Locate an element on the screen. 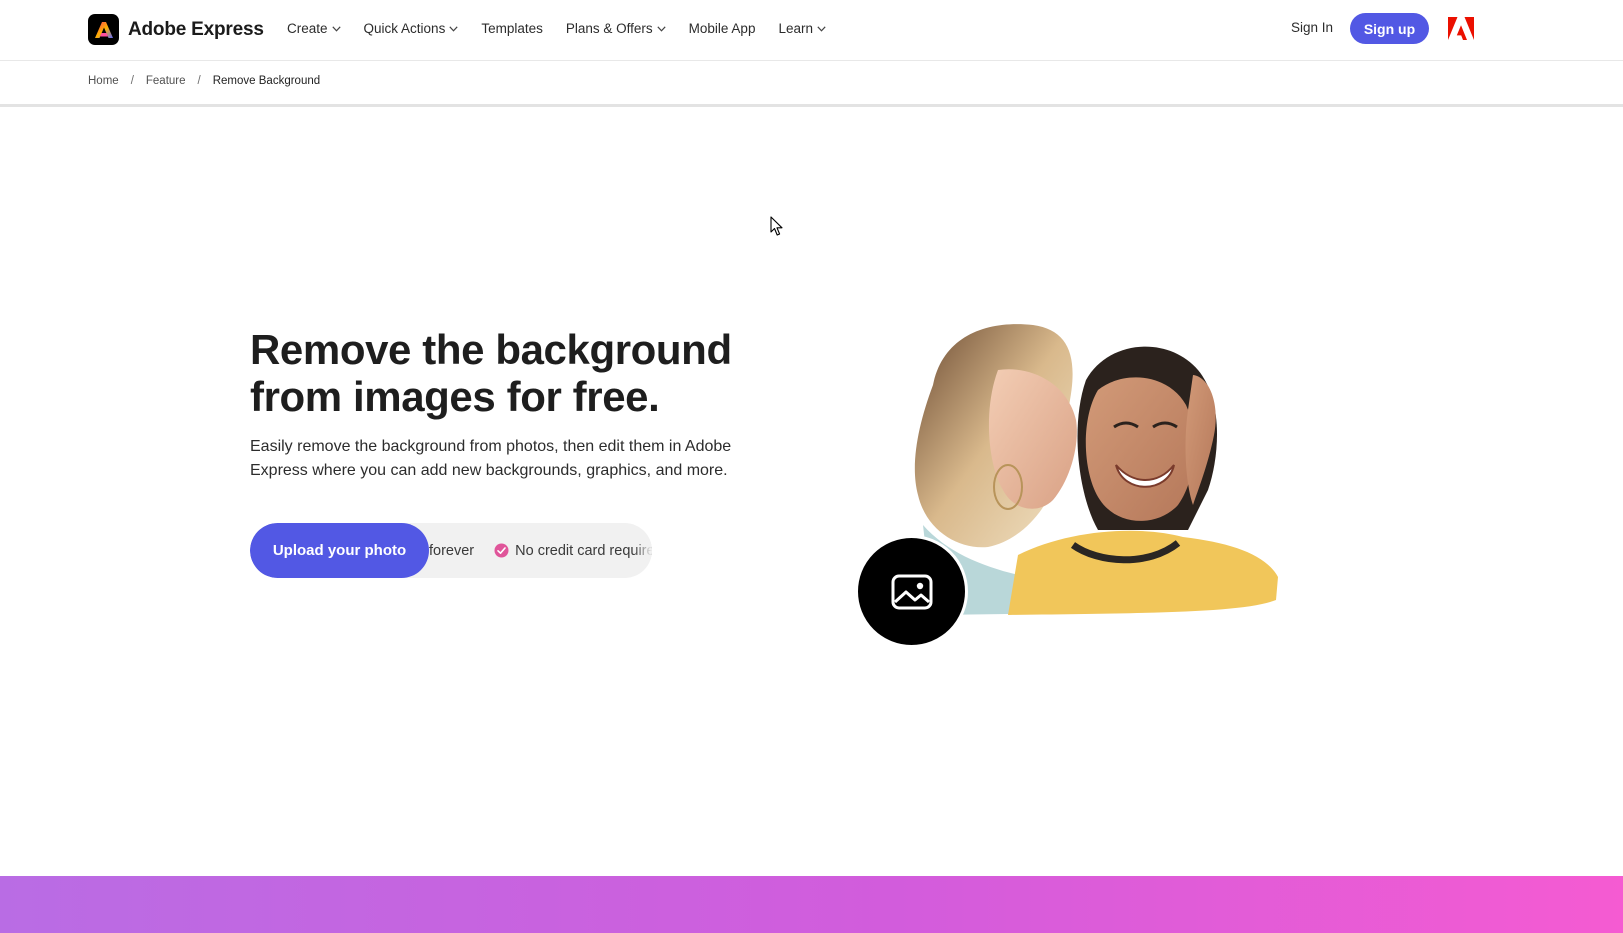 The height and width of the screenshot is (933, 1623). brand-name: Adobe Express is located at coordinates (196, 29).